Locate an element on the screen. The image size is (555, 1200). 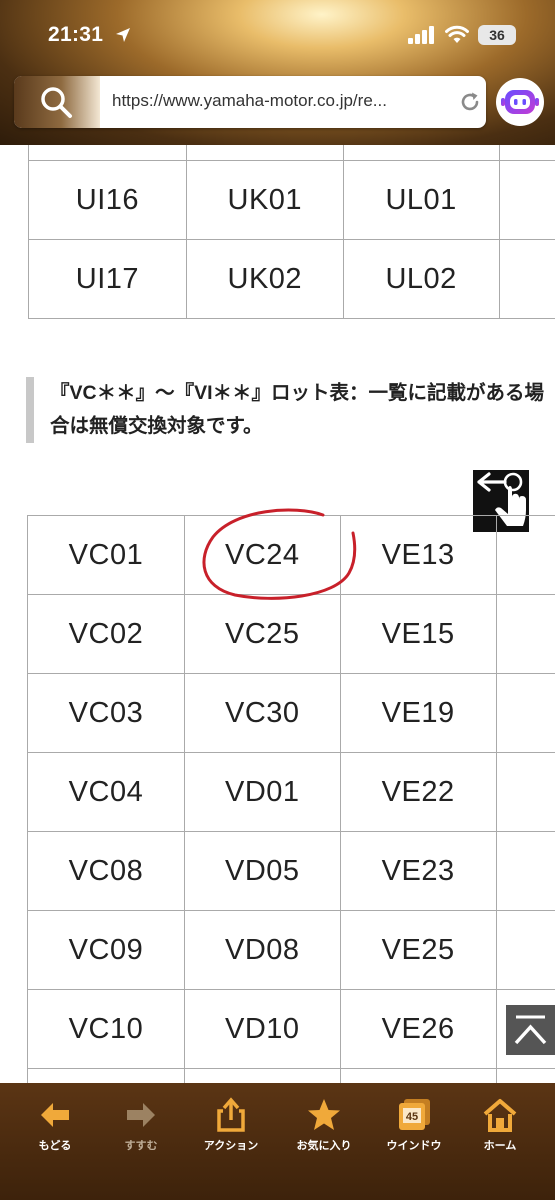
table-row: VC03 VC30 VE19 is located at coordinates (291, 713).